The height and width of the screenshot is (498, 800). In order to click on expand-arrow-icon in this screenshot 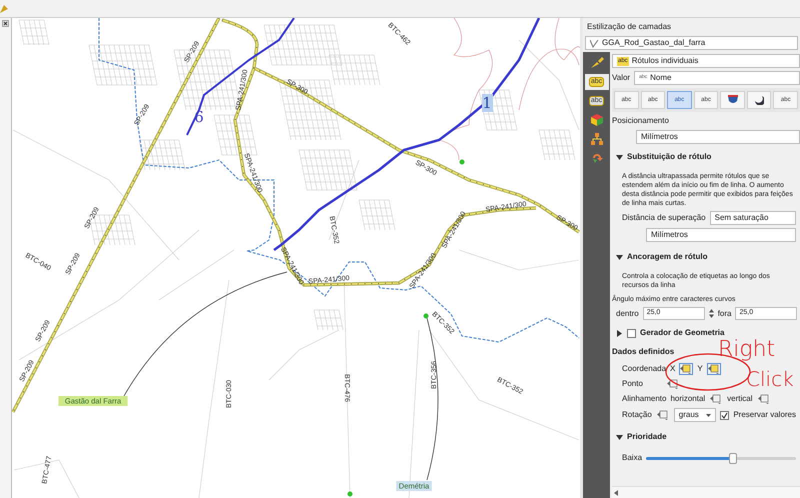, I will do `click(619, 333)`.